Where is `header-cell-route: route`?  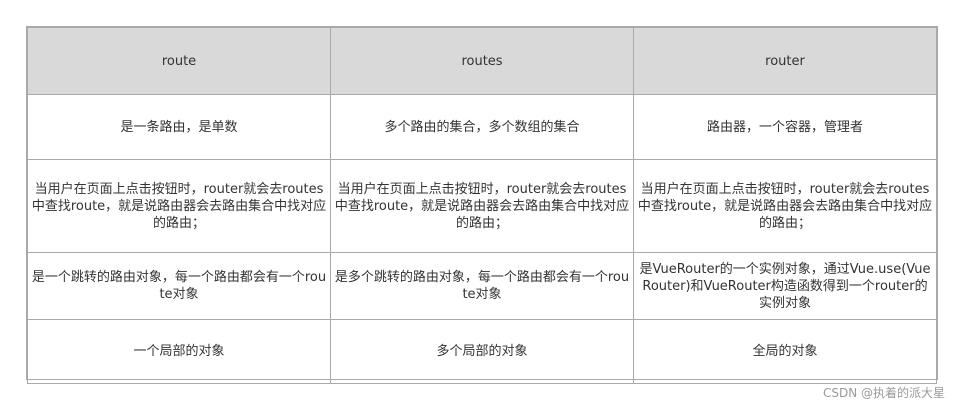
header-cell-route: route is located at coordinates (179, 61).